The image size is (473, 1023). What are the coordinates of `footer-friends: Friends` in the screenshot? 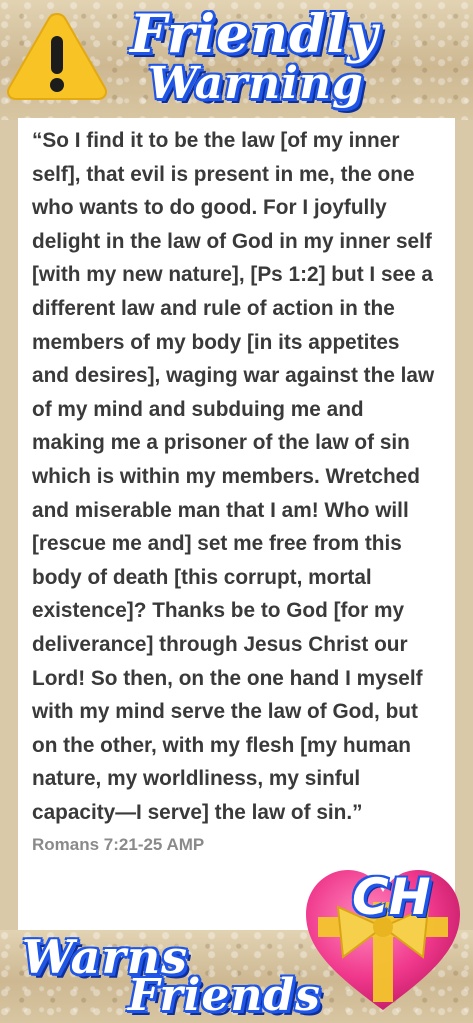 It's located at (224, 995).